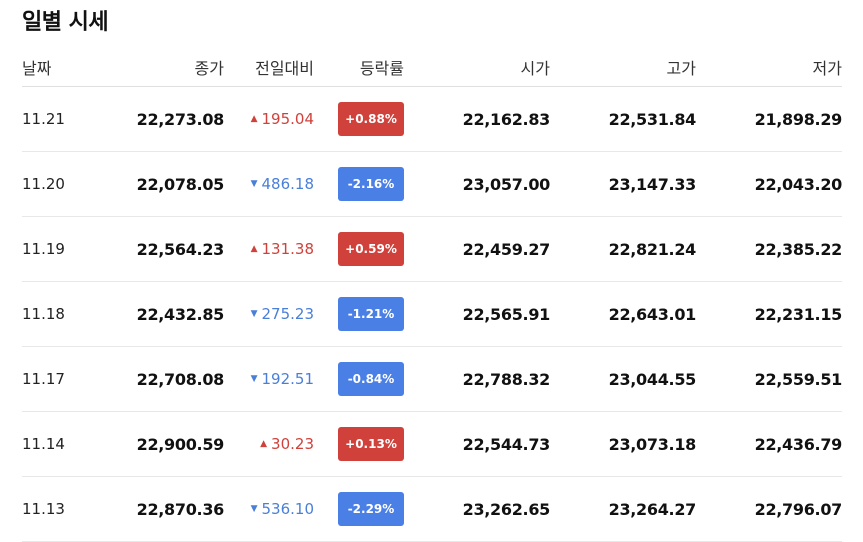 This screenshot has height=542, width=863. Describe the element at coordinates (43, 249) in the screenshot. I see `date-cell: 11.19` at that location.